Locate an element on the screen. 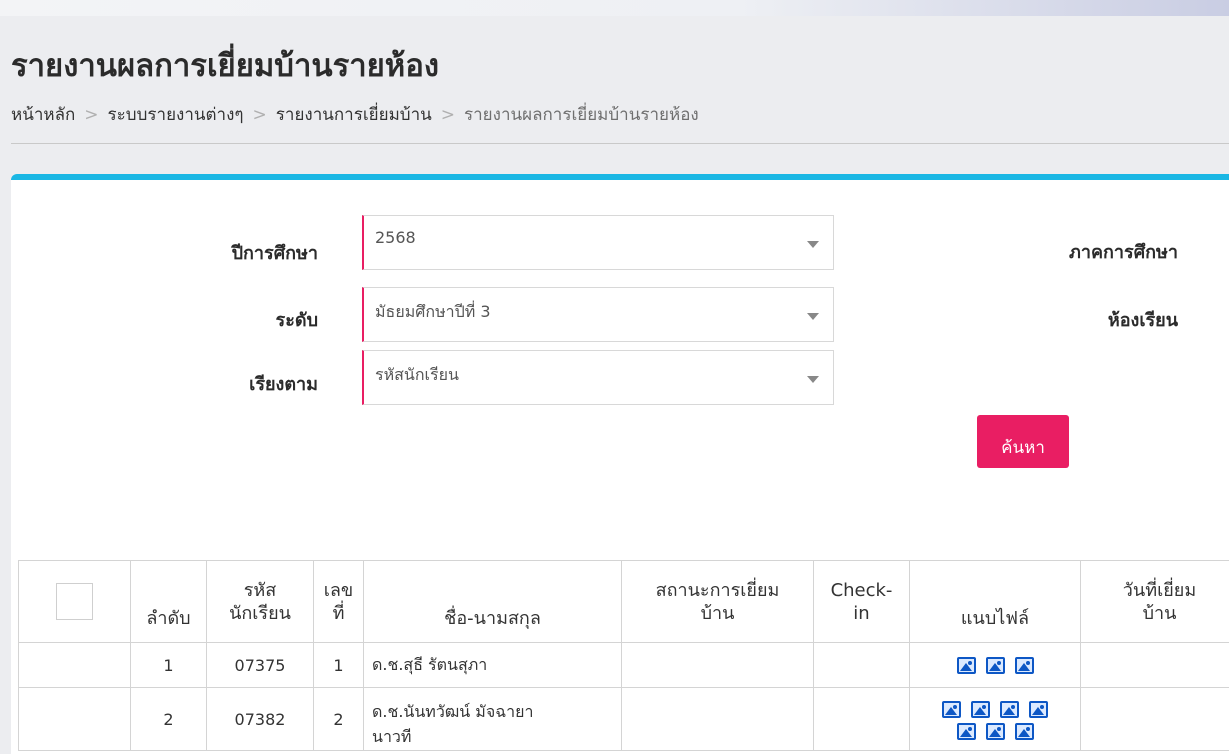 Image resolution: width=1229 pixels, height=754 pixels. row-name-line2: นาวที is located at coordinates (392, 736).